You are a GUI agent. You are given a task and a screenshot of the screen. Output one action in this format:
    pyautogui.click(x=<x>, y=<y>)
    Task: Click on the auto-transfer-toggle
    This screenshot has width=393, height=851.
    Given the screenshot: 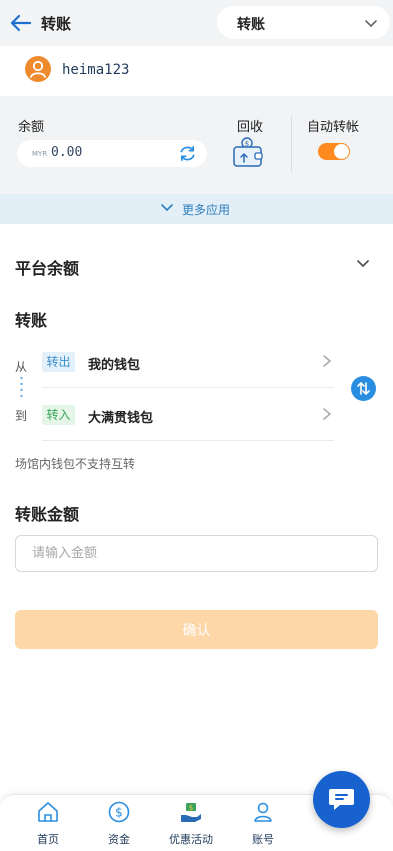 What is the action you would take?
    pyautogui.click(x=334, y=151)
    